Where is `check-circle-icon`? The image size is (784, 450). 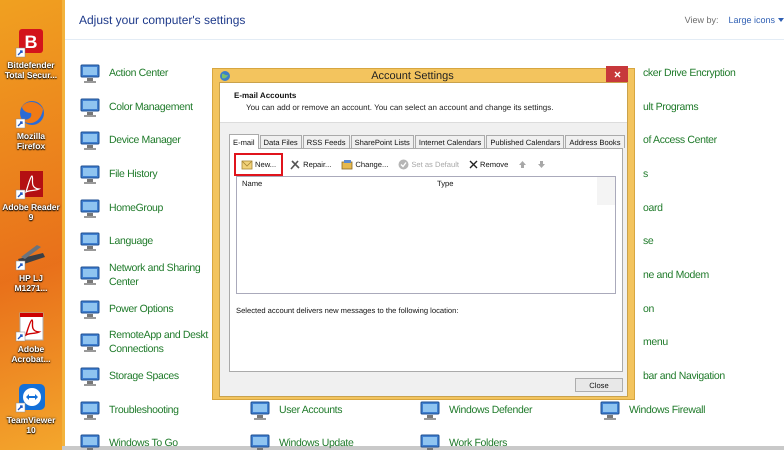 check-circle-icon is located at coordinates (404, 164).